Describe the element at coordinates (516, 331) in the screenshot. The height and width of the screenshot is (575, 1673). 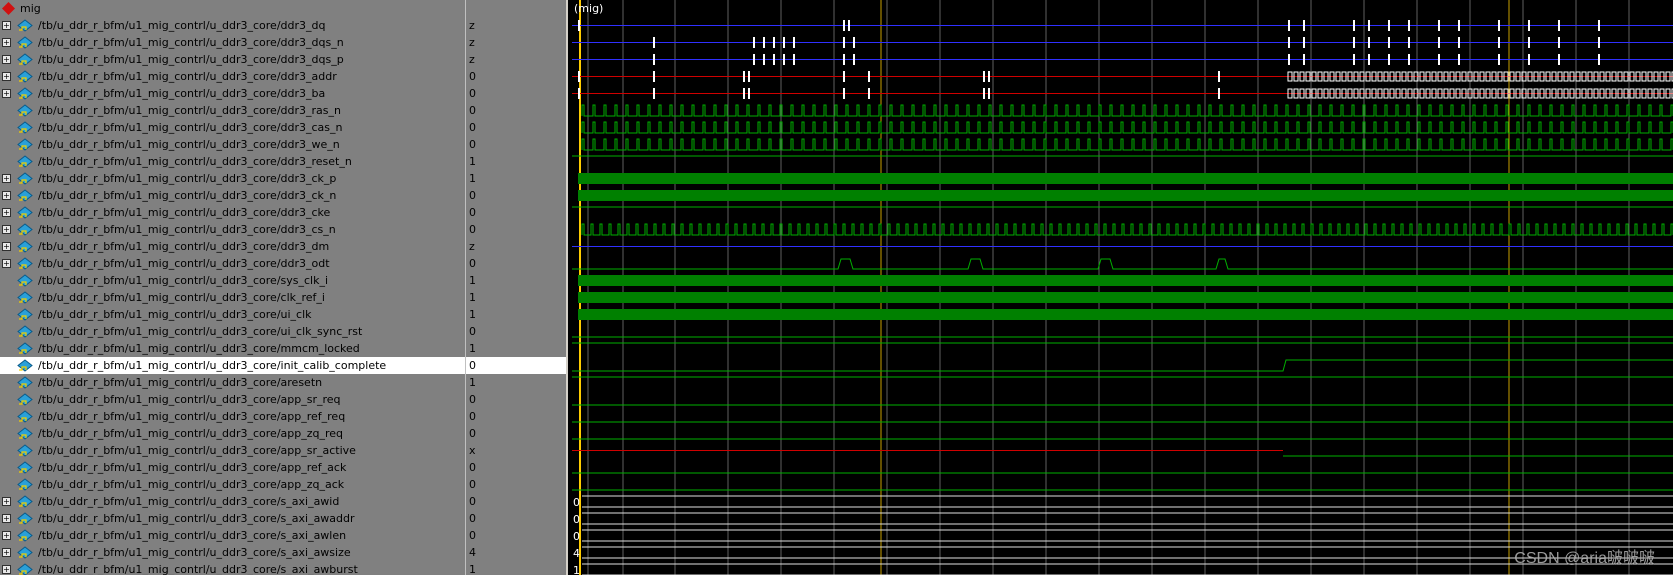
I see `value-row-ui-clk-sync-rst: 0` at that location.